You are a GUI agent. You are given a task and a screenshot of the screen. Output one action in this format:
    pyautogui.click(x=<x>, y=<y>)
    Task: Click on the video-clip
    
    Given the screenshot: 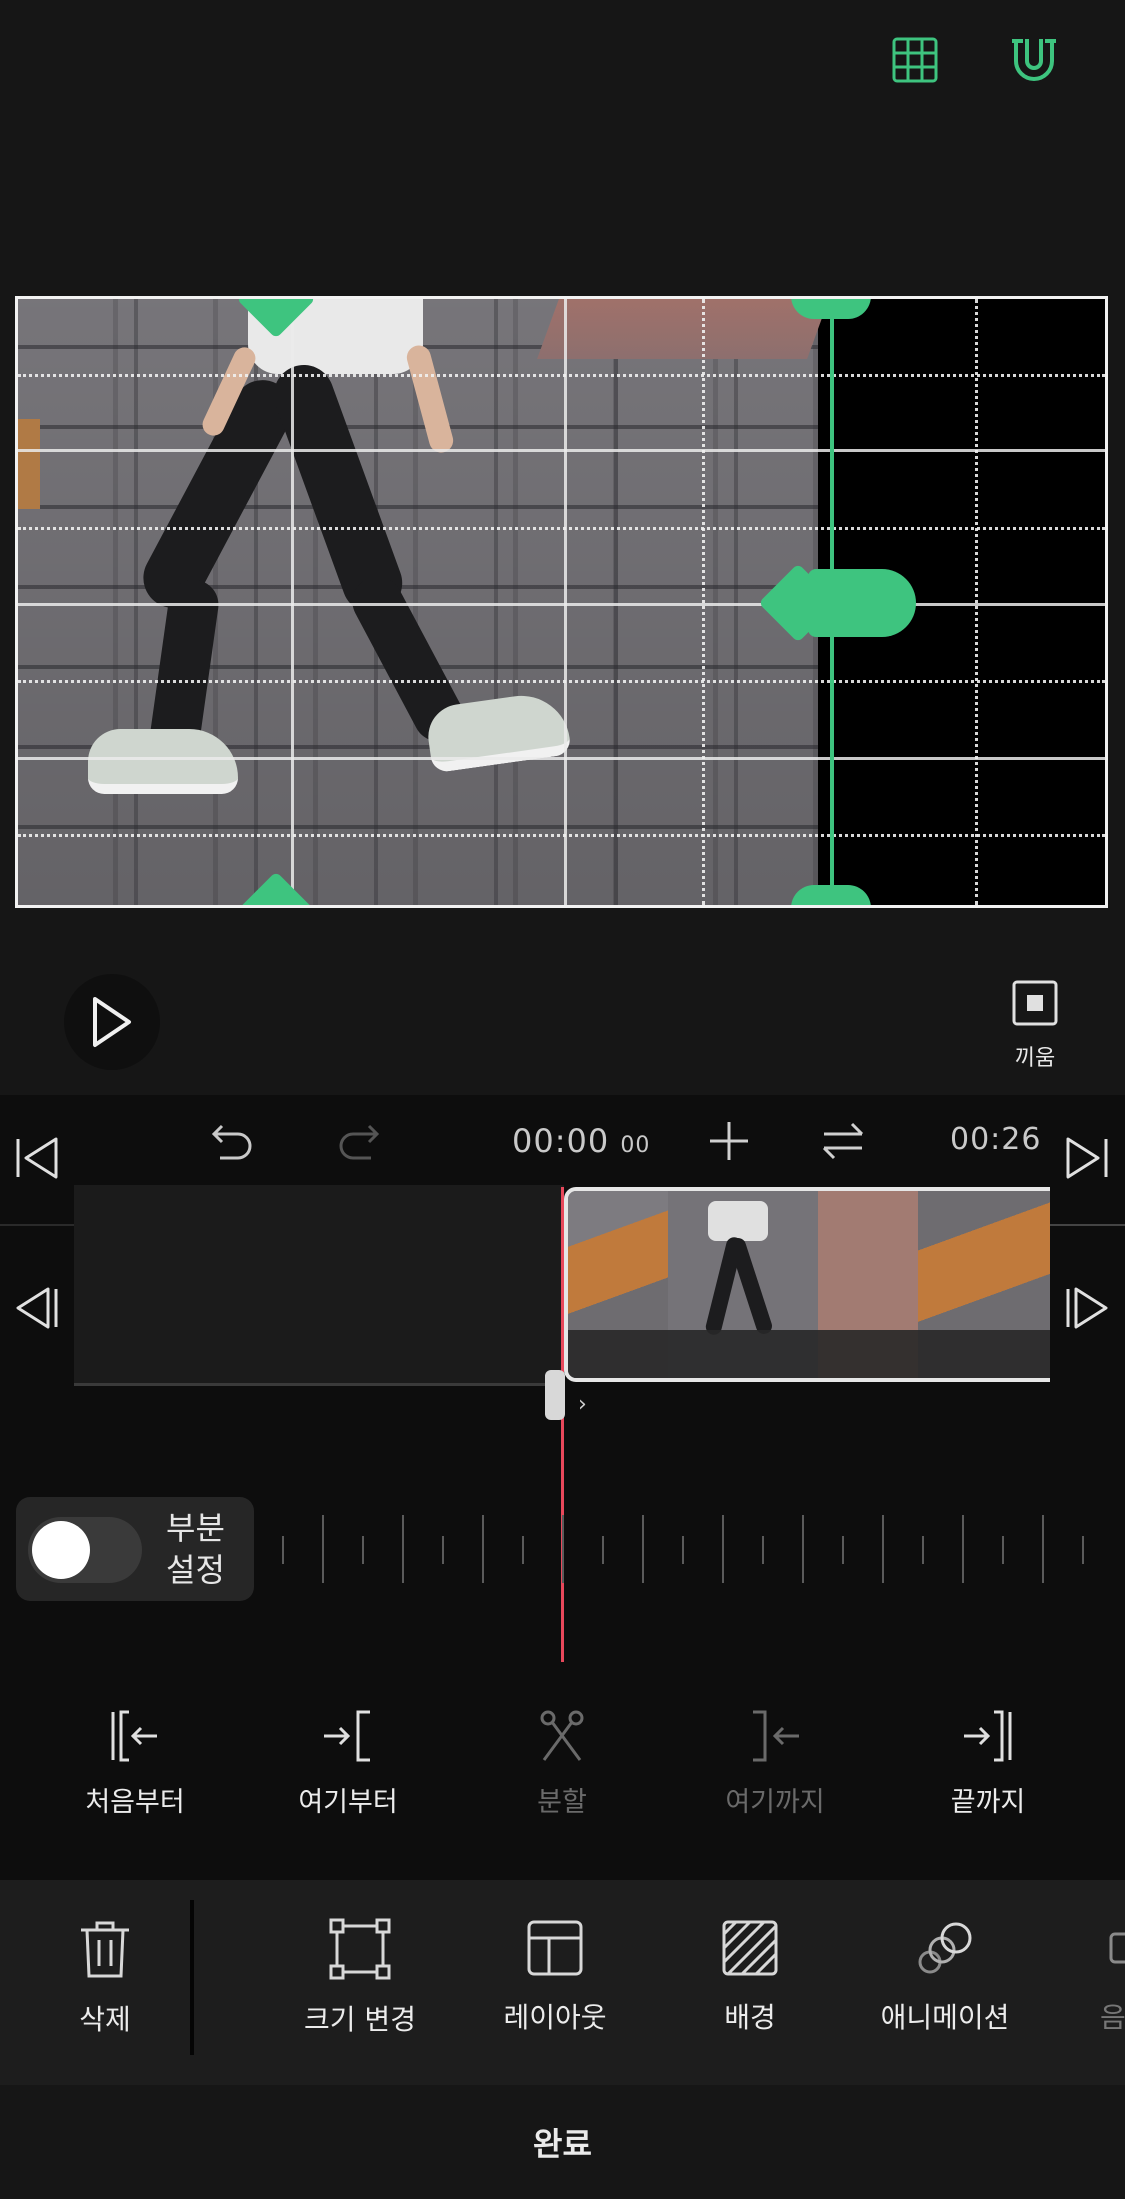 What is the action you would take?
    pyautogui.click(x=807, y=1284)
    